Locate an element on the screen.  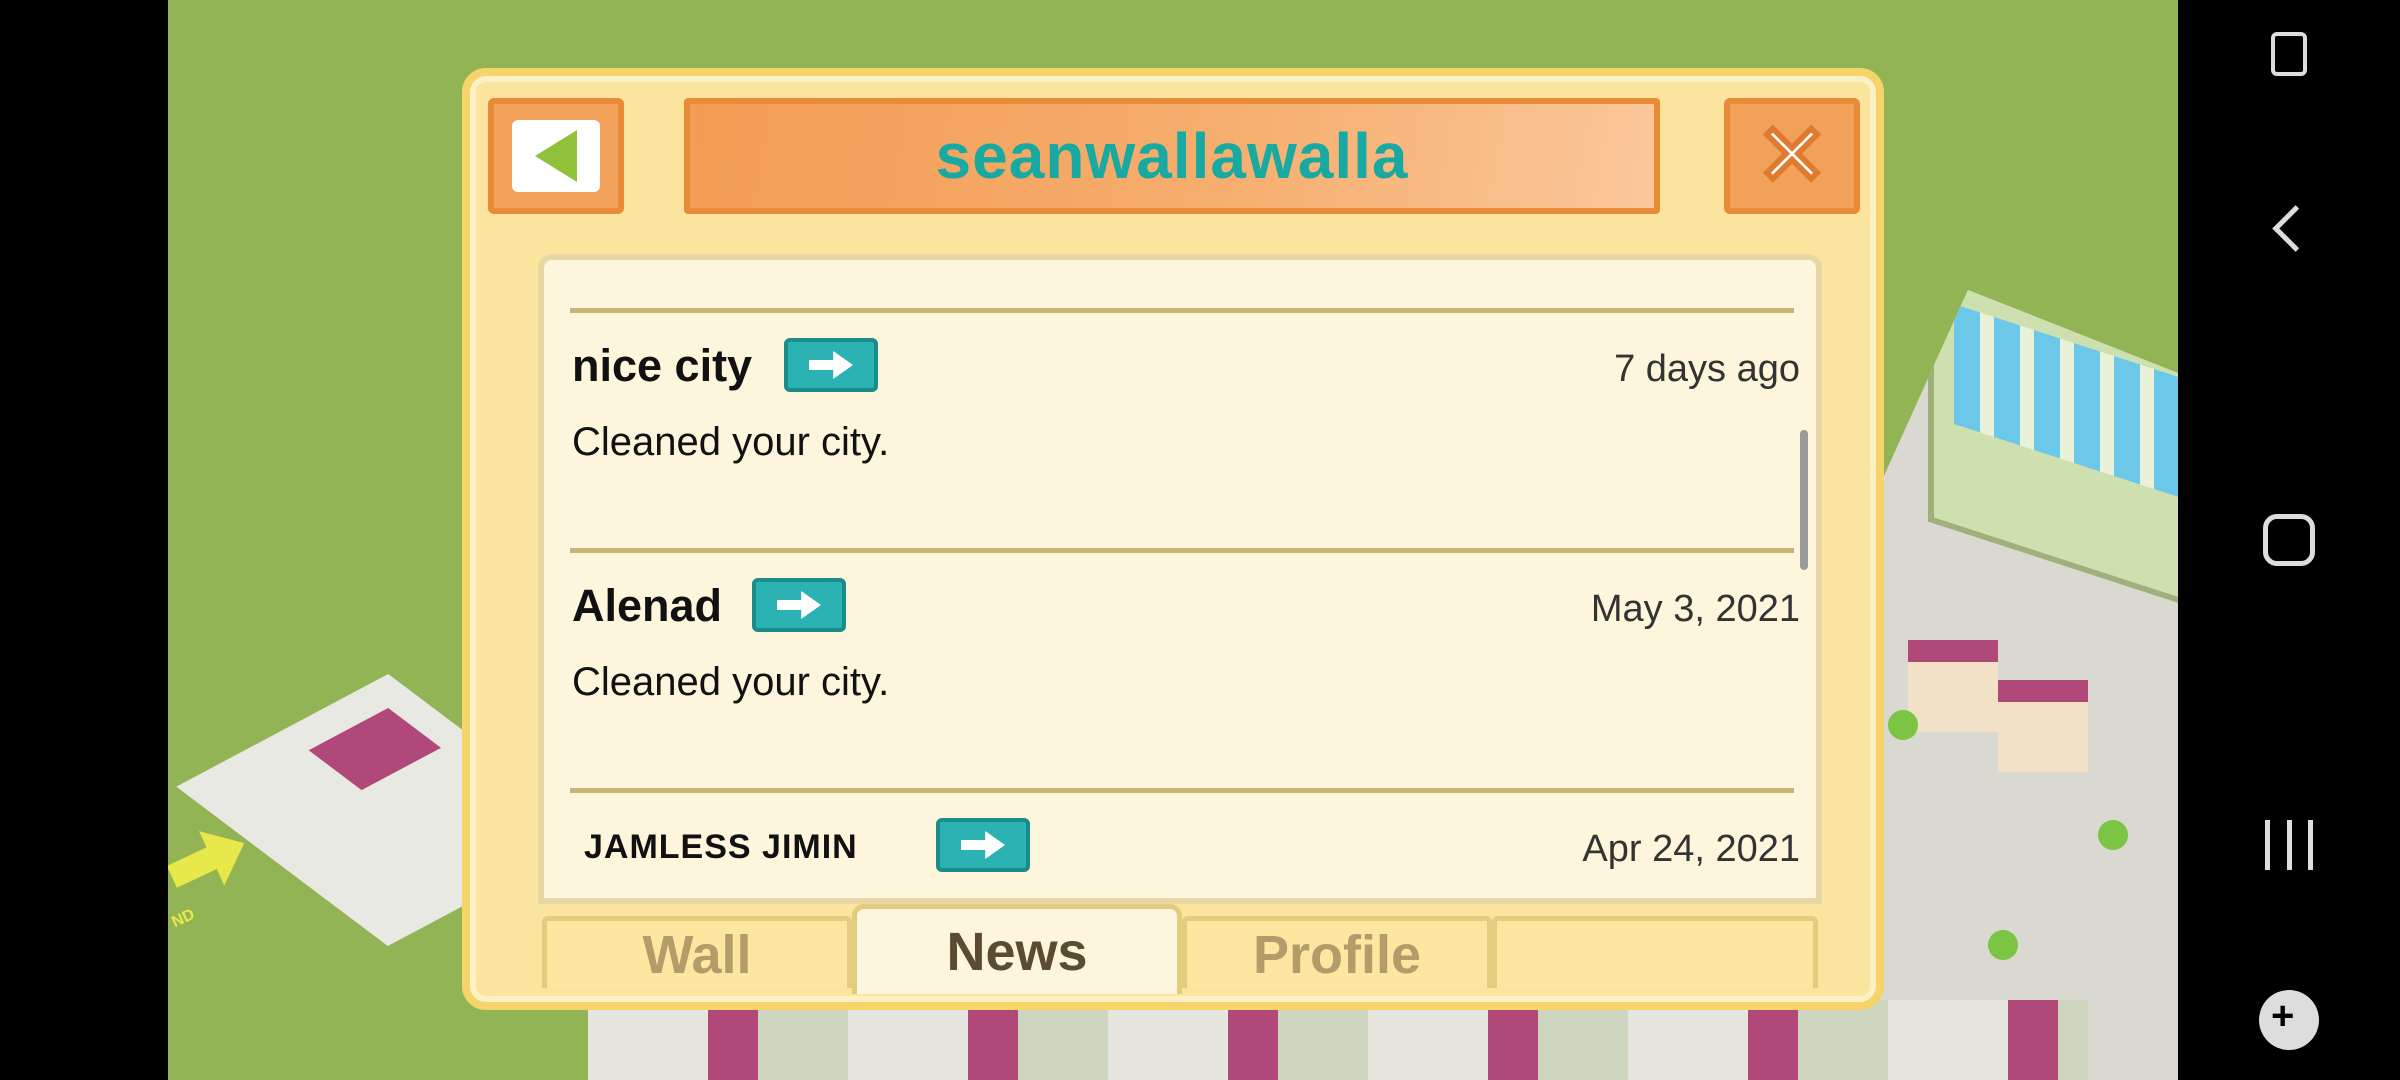
back-arrow-icon is located at coordinates (556, 156).